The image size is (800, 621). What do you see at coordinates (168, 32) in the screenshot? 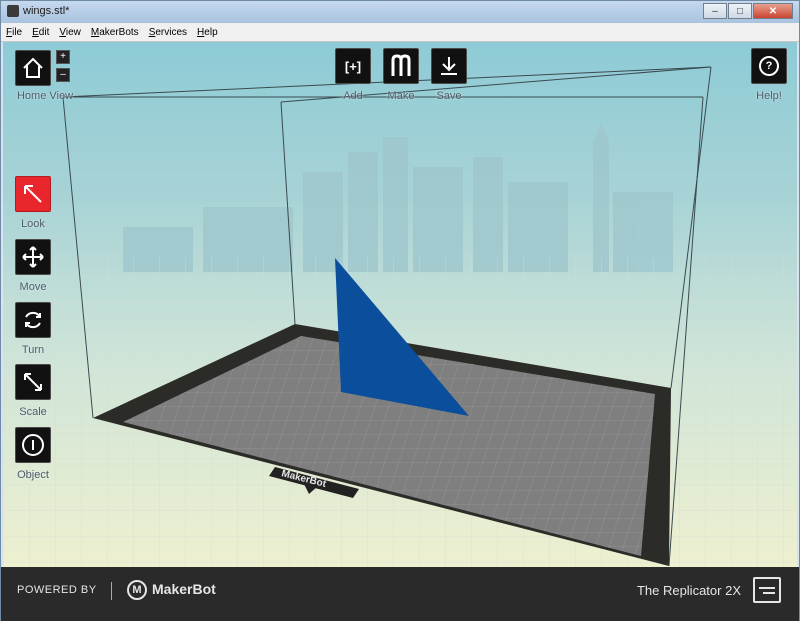
I see `menu-services: Services` at bounding box center [168, 32].